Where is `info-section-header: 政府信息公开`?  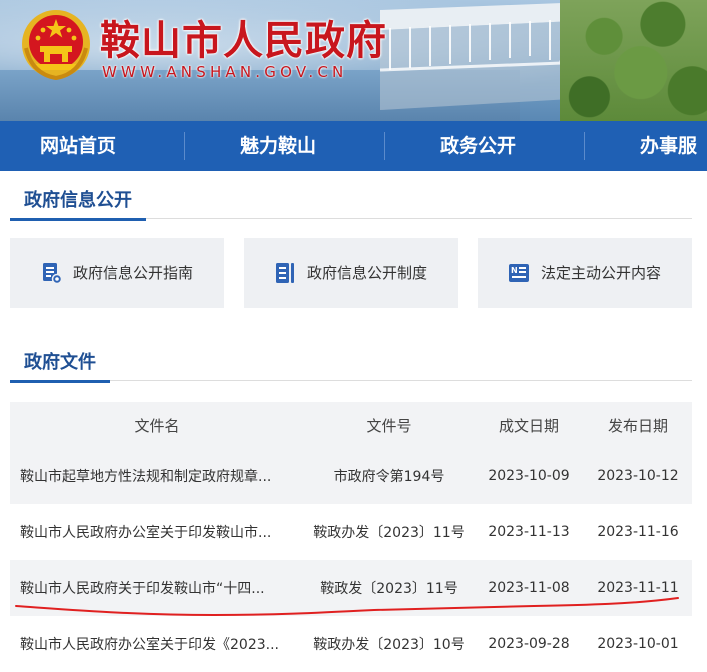 info-section-header: 政府信息公开 is located at coordinates (351, 204).